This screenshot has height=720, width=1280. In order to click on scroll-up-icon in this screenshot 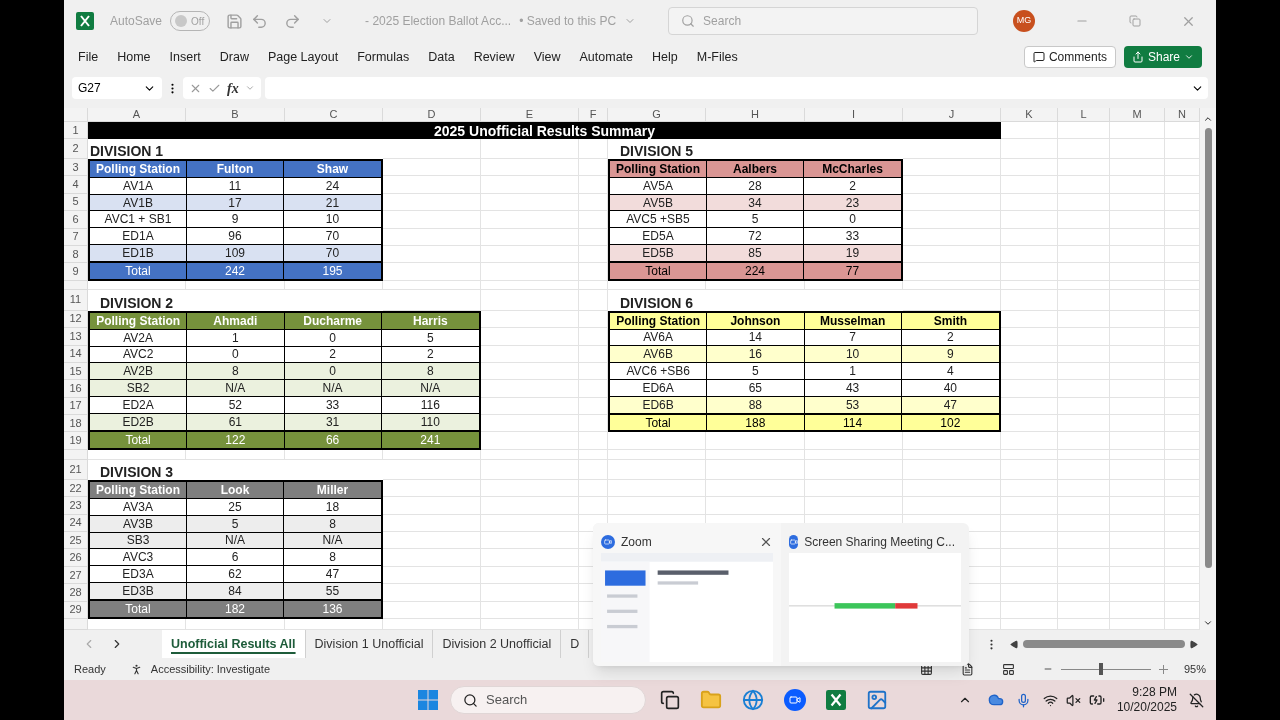, I will do `click(1208, 119)`.